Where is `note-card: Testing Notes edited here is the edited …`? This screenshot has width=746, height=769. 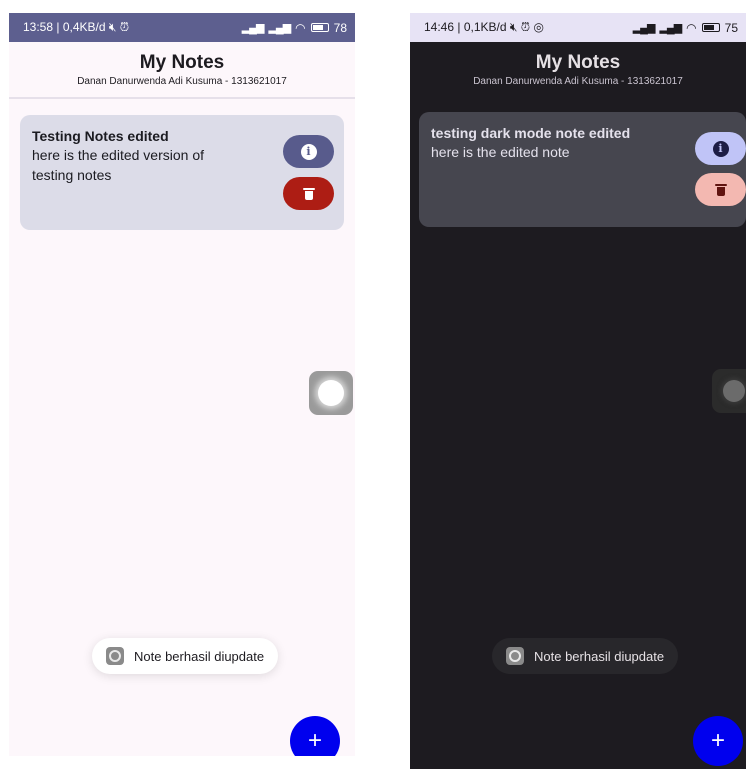
note-card: Testing Notes edited here is the edited … is located at coordinates (182, 172).